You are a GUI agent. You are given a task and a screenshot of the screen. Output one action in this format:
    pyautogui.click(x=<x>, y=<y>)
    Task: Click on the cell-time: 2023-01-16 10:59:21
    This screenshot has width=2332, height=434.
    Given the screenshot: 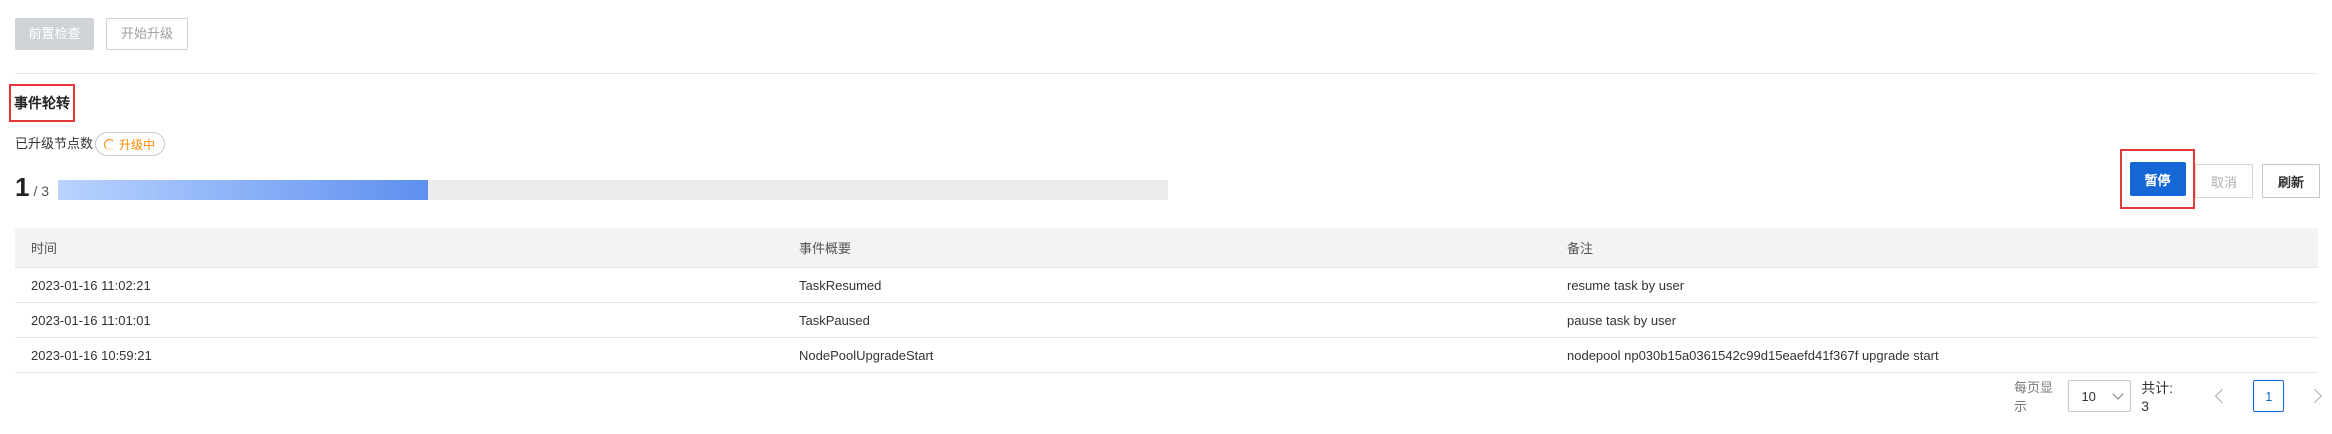 What is the action you would take?
    pyautogui.click(x=91, y=355)
    